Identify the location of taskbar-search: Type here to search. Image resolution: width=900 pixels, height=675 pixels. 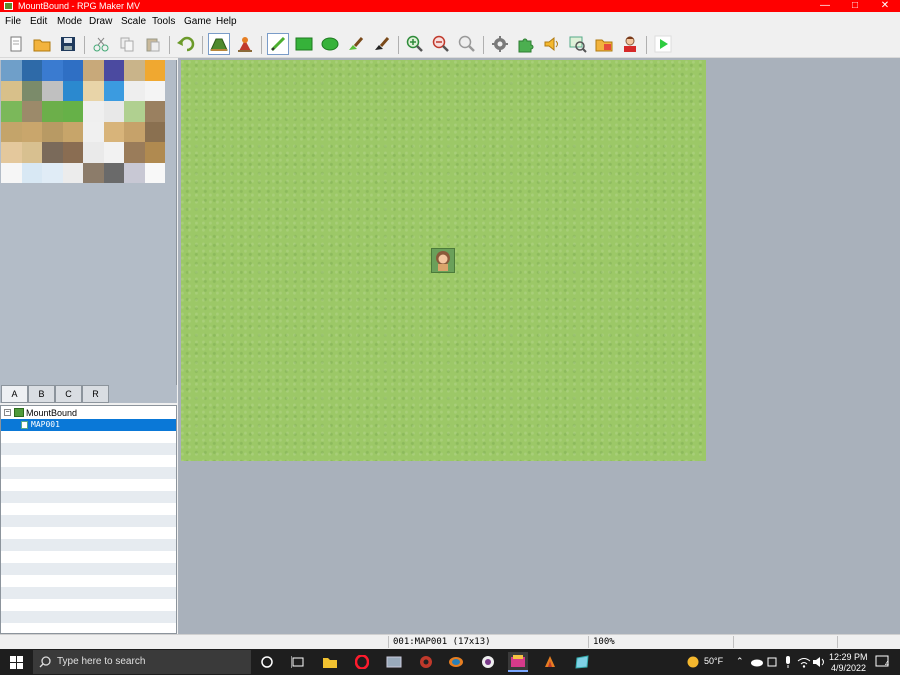
(142, 662).